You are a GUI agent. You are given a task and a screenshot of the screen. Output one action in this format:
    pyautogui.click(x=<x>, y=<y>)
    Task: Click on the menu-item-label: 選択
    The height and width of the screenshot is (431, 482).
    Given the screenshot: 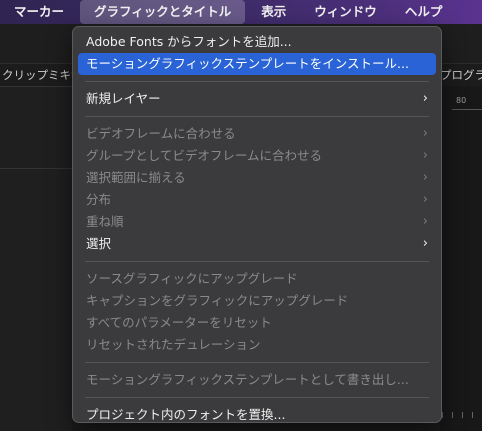 What is the action you would take?
    pyautogui.click(x=99, y=243)
    